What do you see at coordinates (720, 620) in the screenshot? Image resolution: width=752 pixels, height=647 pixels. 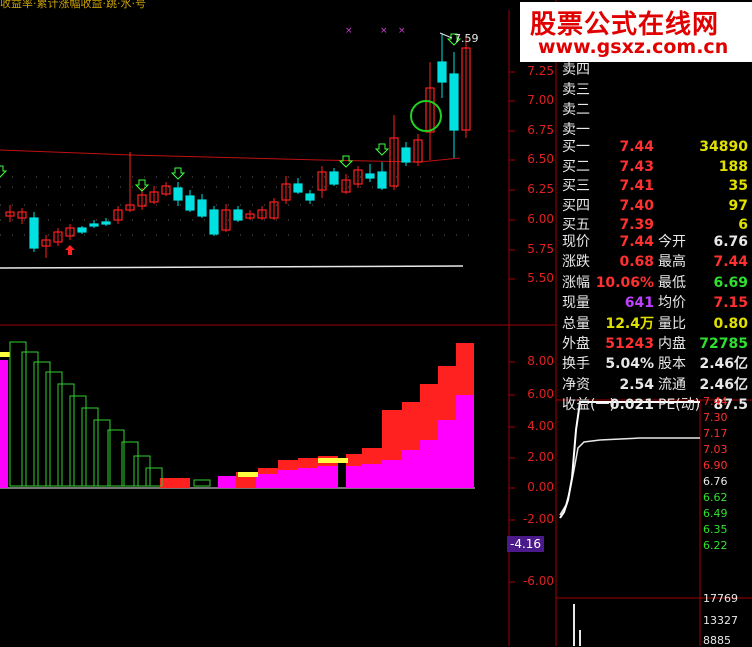 I see `intraday-volume-label: 13327` at bounding box center [720, 620].